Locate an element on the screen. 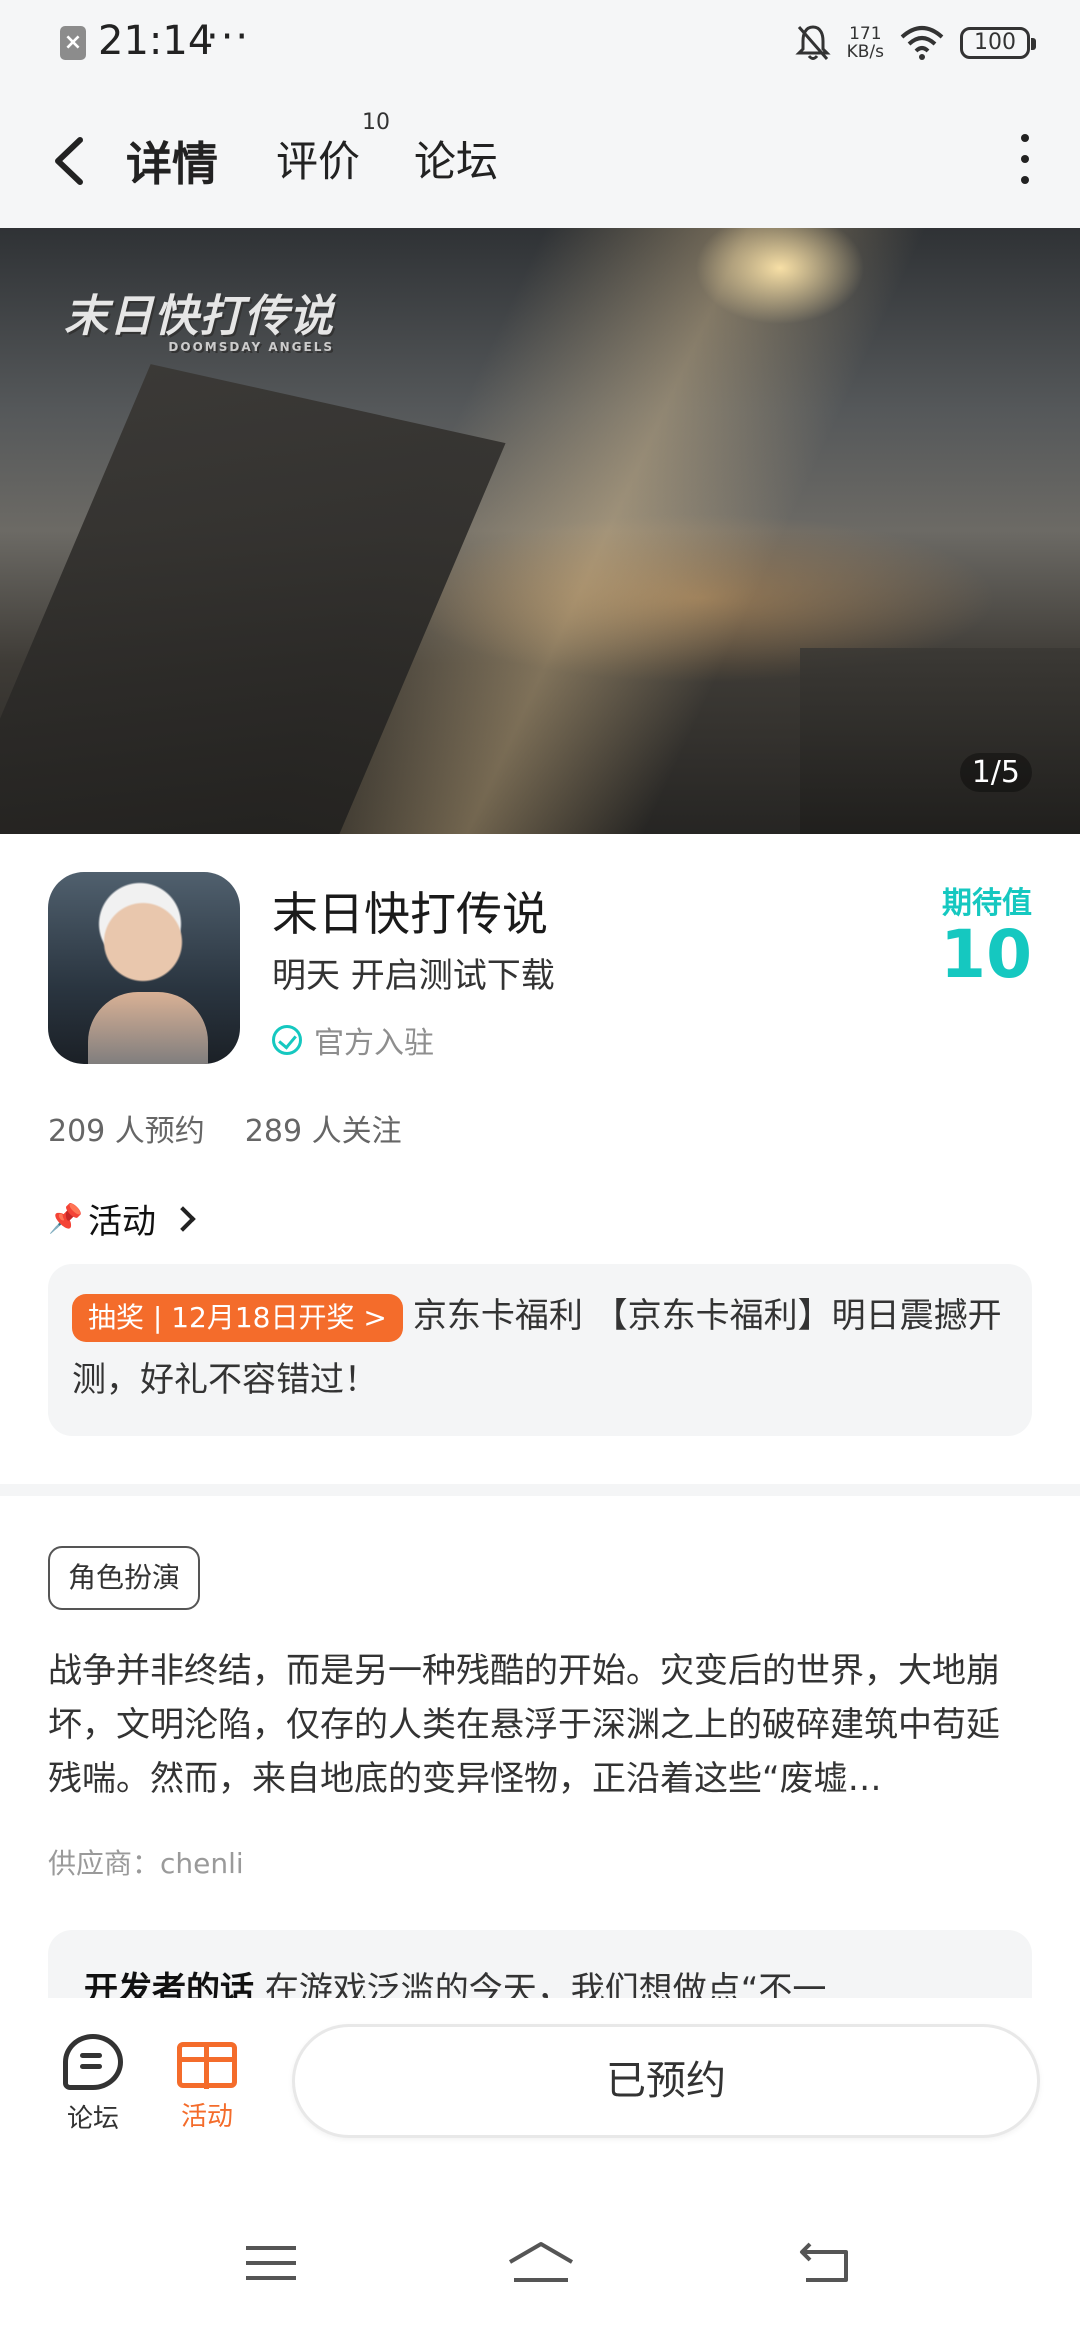  tab-details: 详情 is located at coordinates (172, 161).